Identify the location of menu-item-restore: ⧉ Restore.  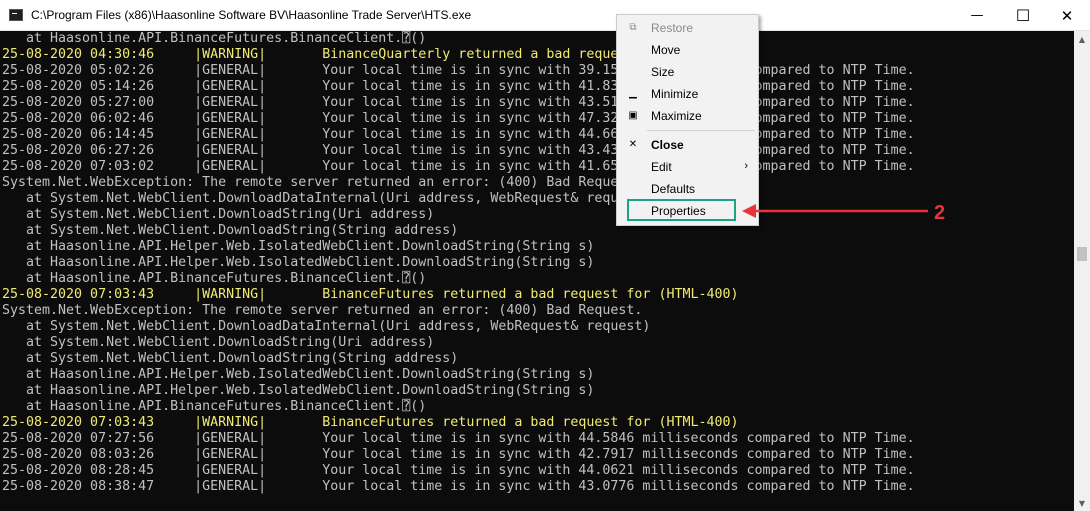
(687, 28).